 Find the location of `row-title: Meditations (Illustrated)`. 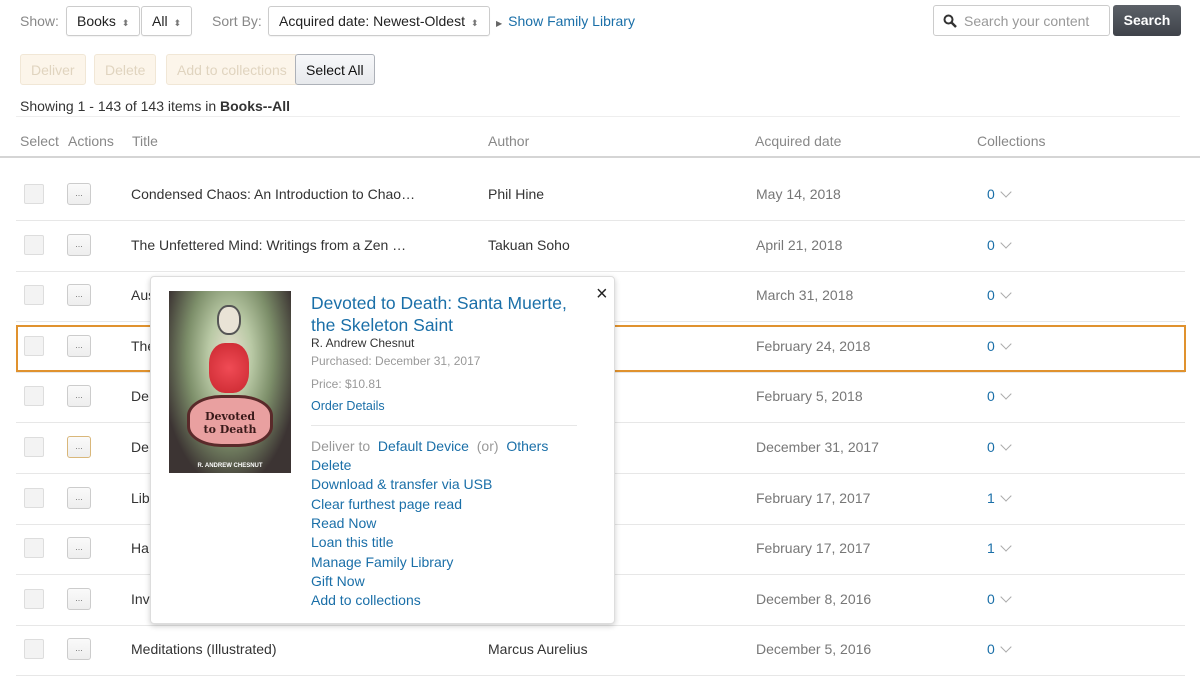

row-title: Meditations (Illustrated) is located at coordinates (204, 649).